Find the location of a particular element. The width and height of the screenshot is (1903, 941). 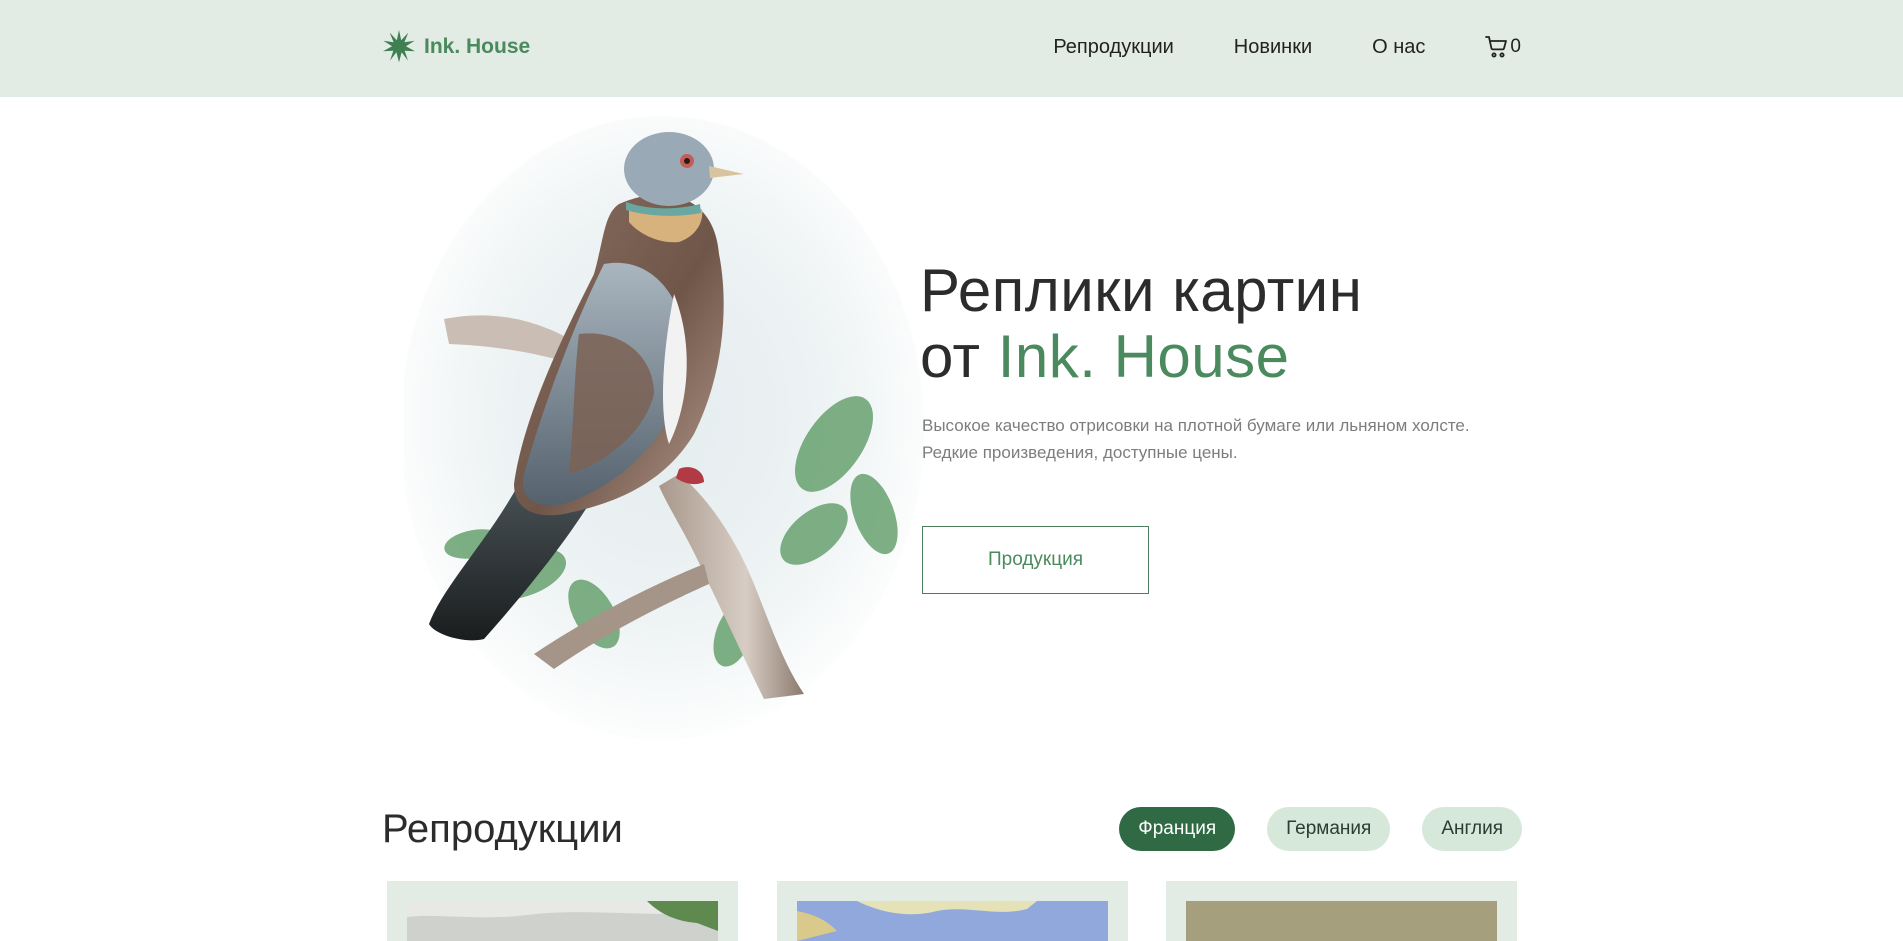

site-header: Ink. House Репродукции Новинки О нас 0 is located at coordinates (951, 48).